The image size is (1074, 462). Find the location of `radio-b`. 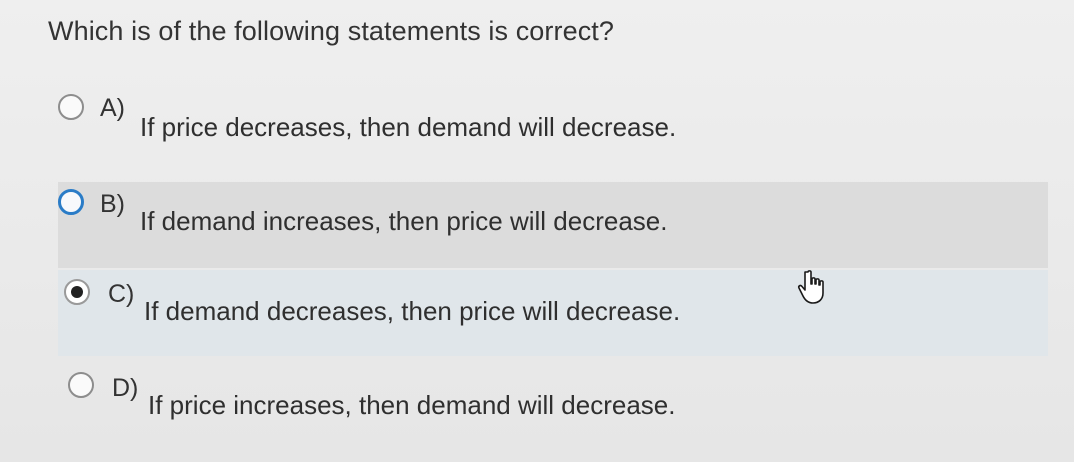

radio-b is located at coordinates (71, 202).